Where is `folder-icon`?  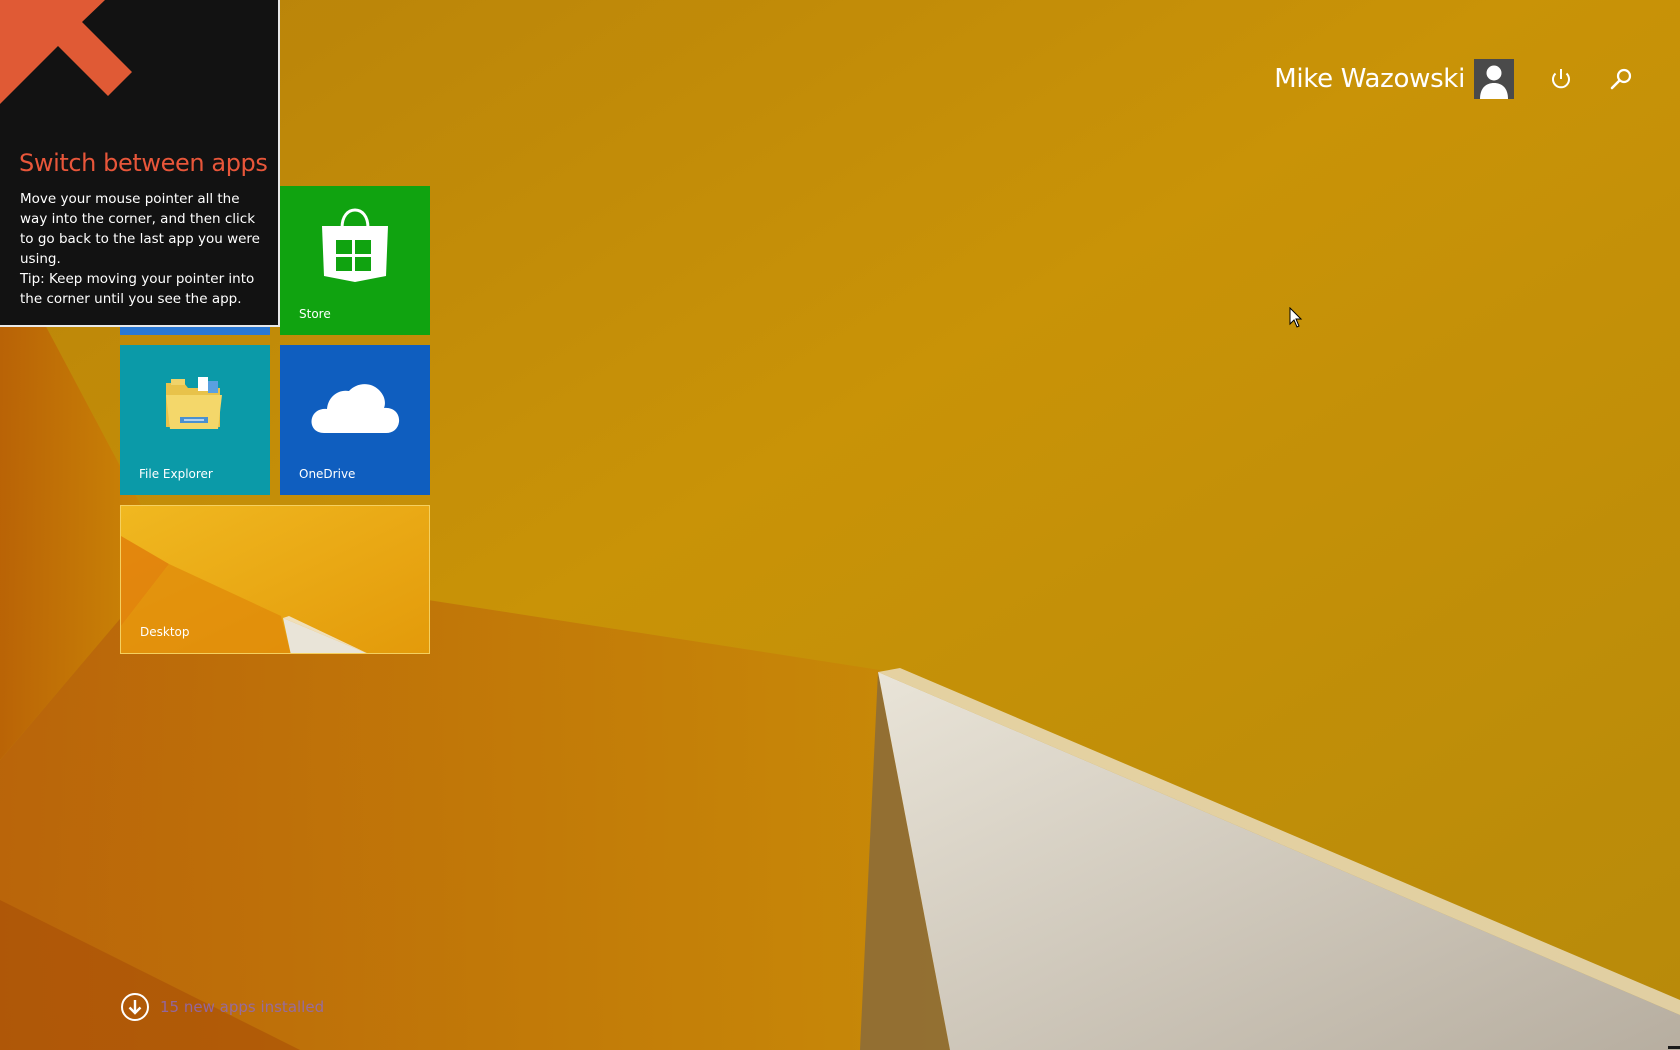 folder-icon is located at coordinates (194, 404).